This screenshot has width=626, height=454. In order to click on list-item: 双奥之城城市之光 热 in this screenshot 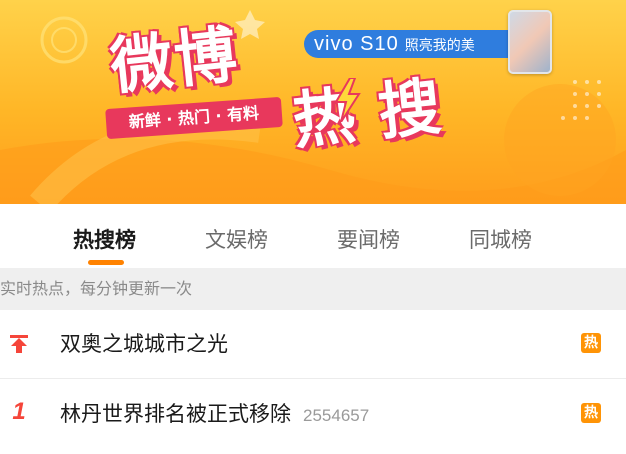, I will do `click(313, 344)`.